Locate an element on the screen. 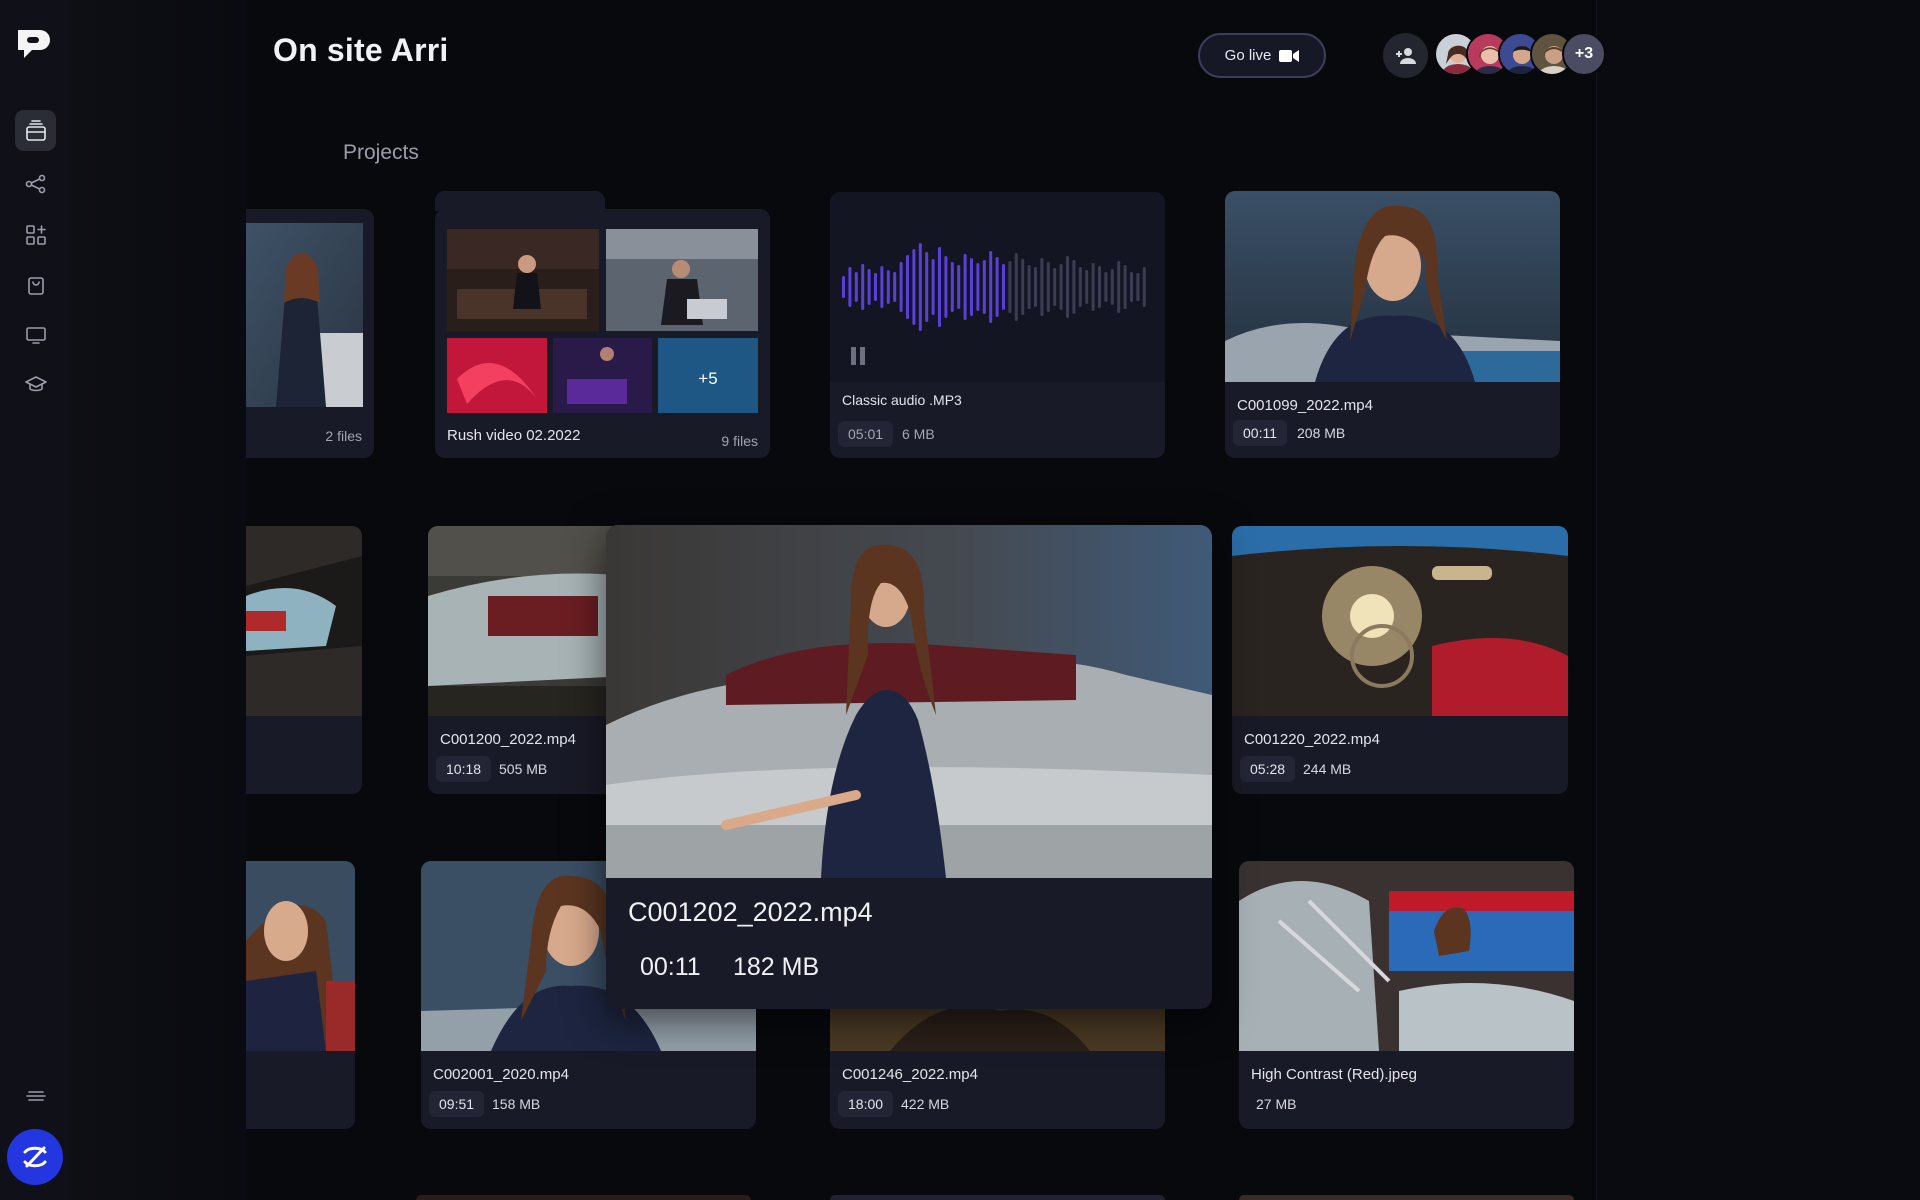  sidebar-item-share is located at coordinates (35, 183).